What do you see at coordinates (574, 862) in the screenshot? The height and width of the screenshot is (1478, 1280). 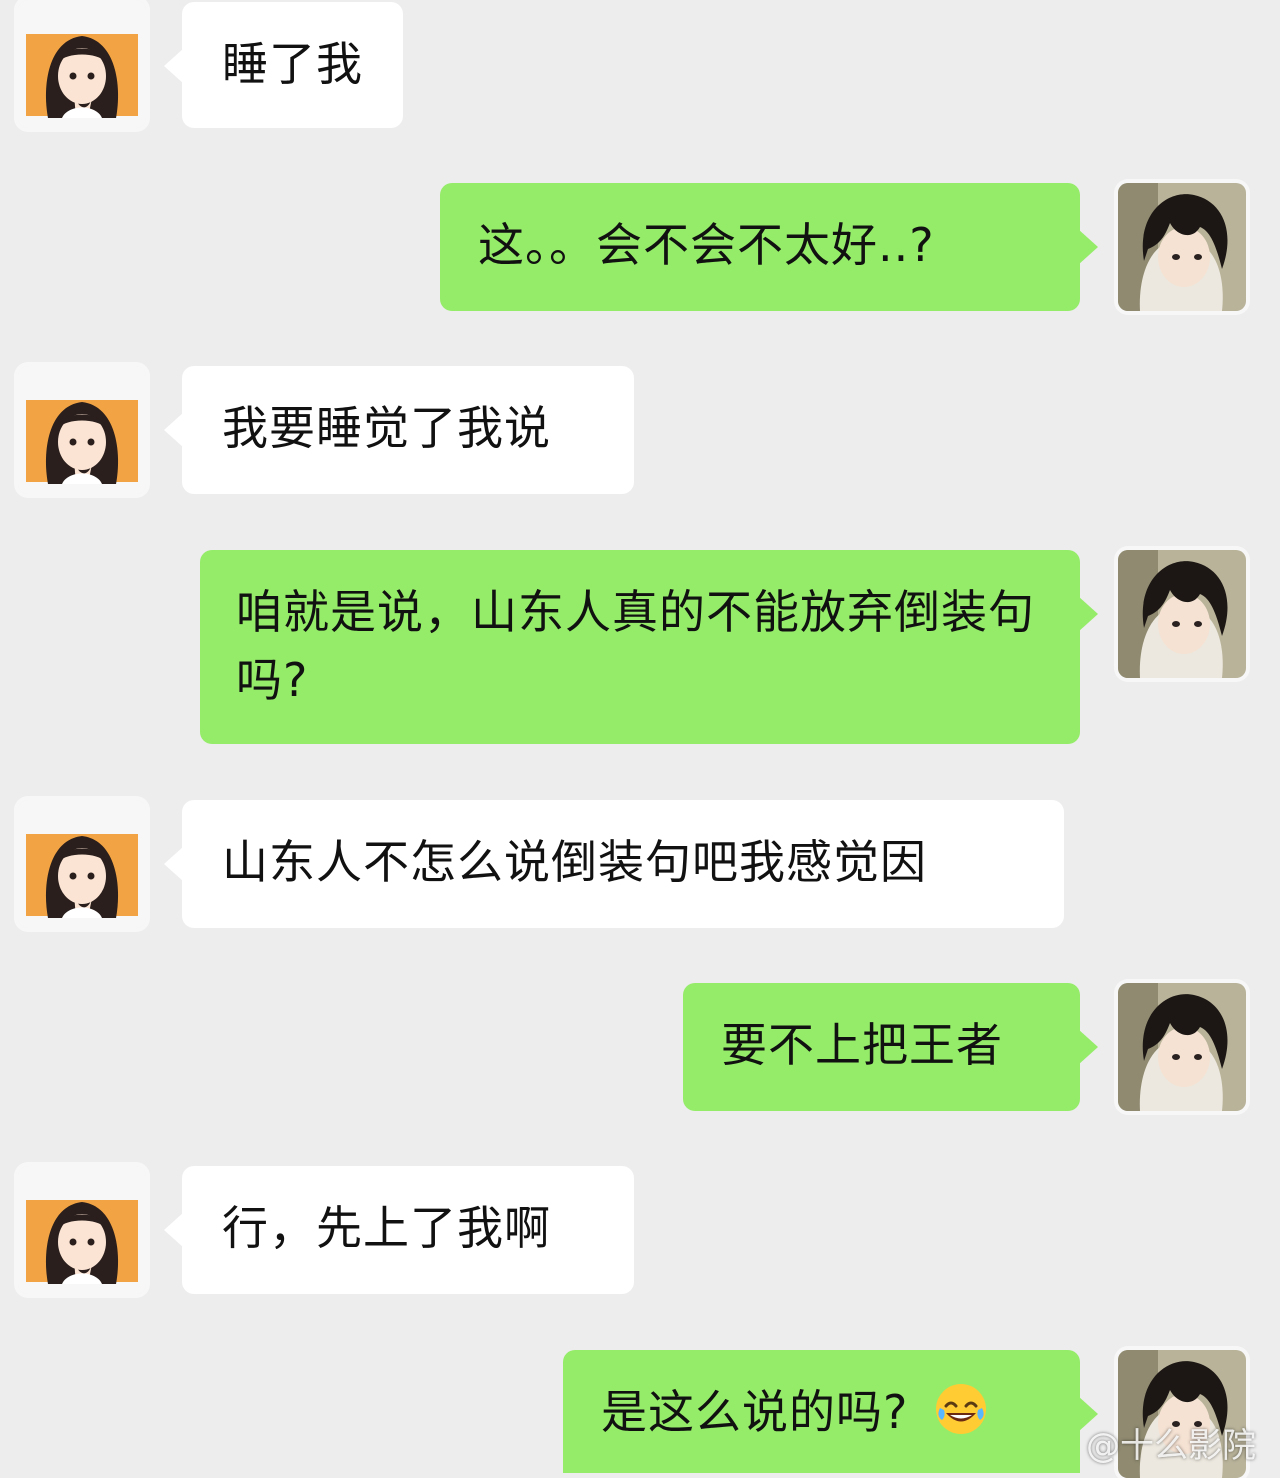 I see `message-text: 山东人不怎么说倒装句吧我感觉因` at bounding box center [574, 862].